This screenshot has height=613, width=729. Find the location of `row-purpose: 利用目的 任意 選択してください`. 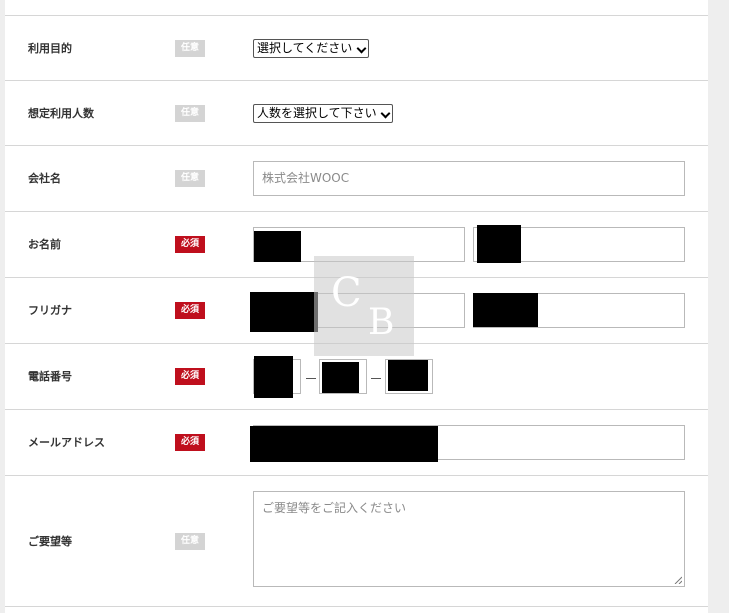

row-purpose: 利用目的 任意 選択してください is located at coordinates (356, 48).